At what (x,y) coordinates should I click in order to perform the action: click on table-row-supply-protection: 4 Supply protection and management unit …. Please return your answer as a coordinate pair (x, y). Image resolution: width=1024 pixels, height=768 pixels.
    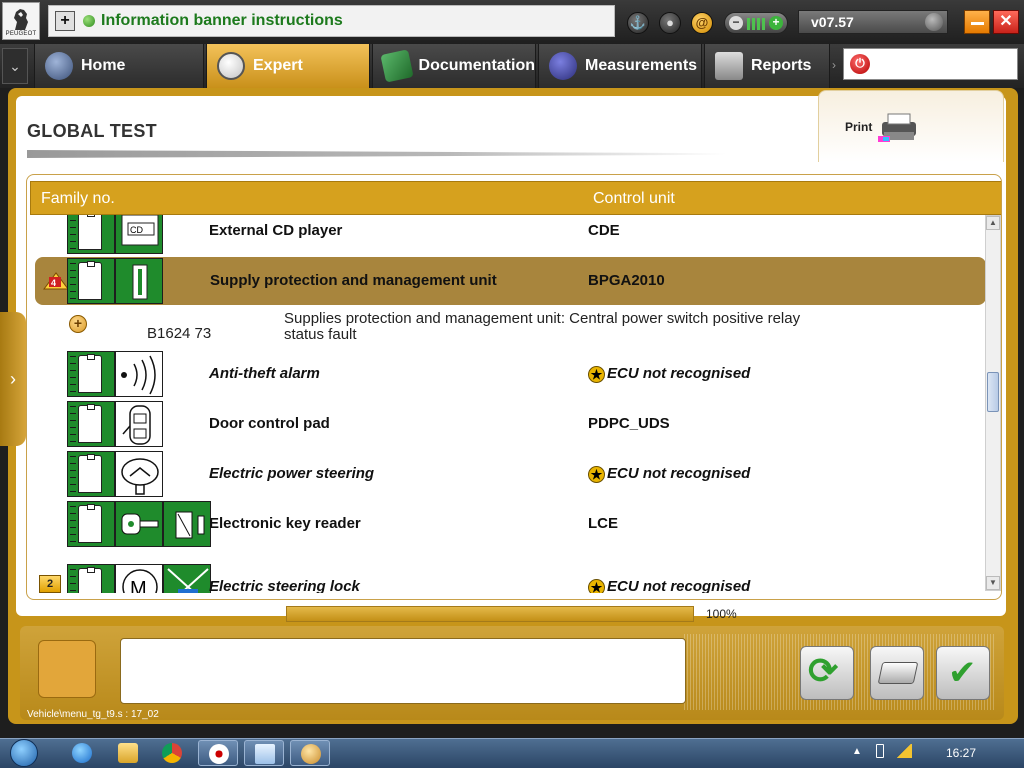
    Looking at the image, I should click on (510, 281).